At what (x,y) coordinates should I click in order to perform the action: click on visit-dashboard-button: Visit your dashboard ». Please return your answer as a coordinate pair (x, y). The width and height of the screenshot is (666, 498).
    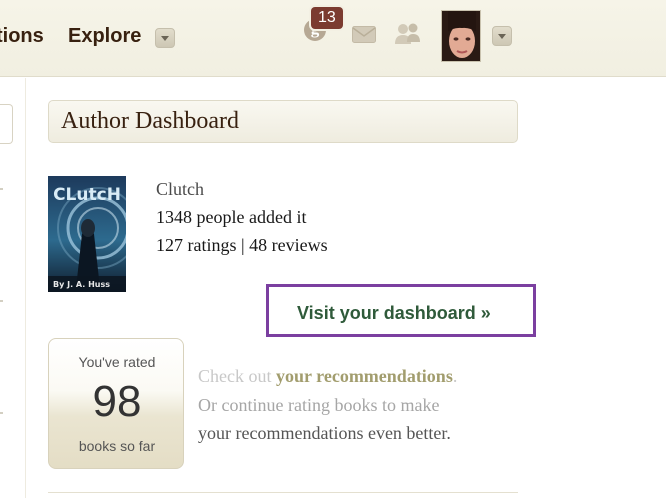
    Looking at the image, I should click on (401, 310).